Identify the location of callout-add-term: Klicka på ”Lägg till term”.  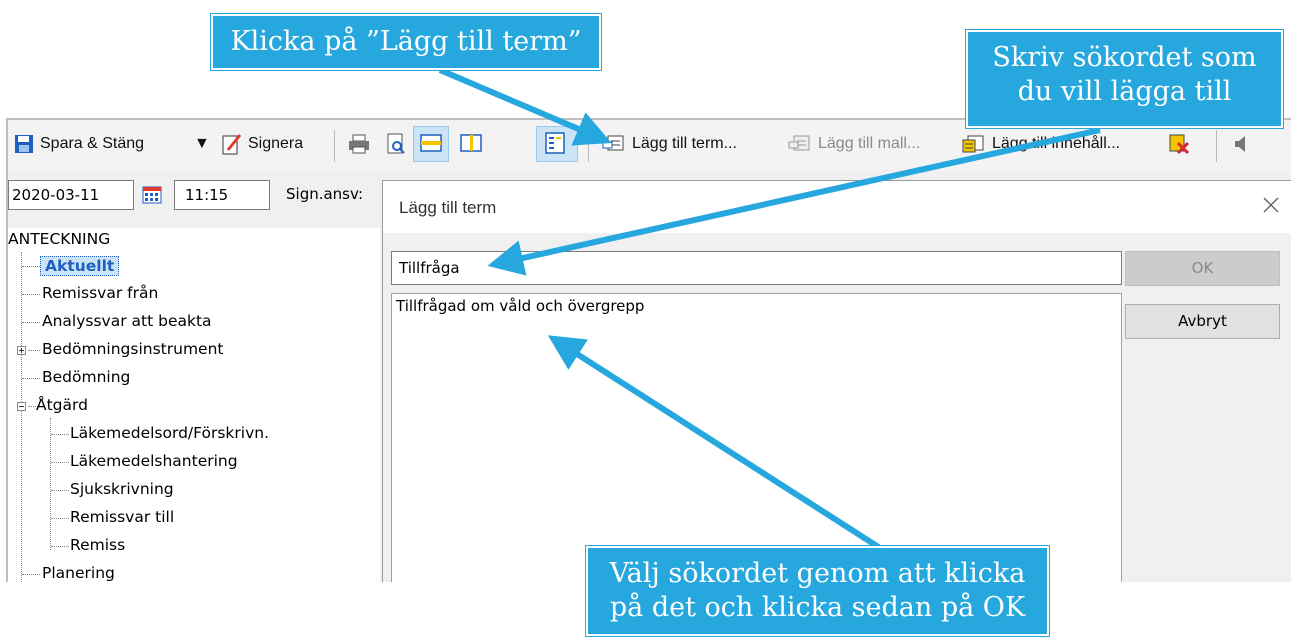
(406, 42).